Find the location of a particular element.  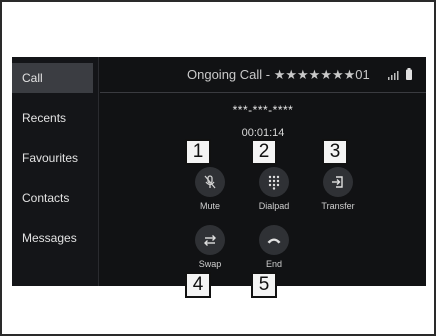

callout-4: 4 is located at coordinates (198, 285).